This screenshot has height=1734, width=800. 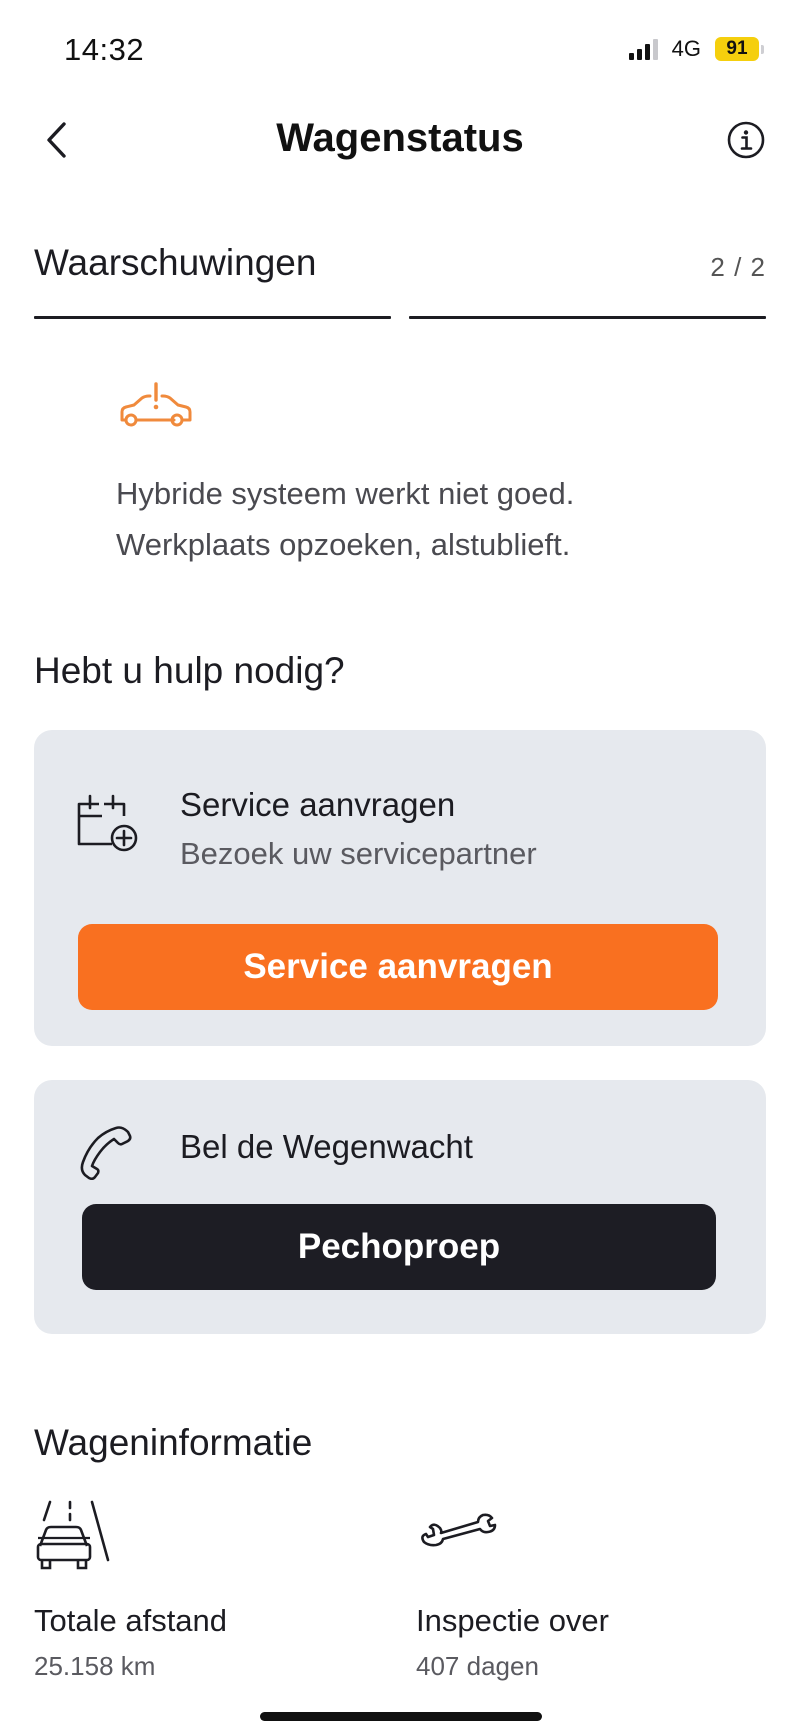 I want to click on wrench-icon, so click(x=459, y=1530).